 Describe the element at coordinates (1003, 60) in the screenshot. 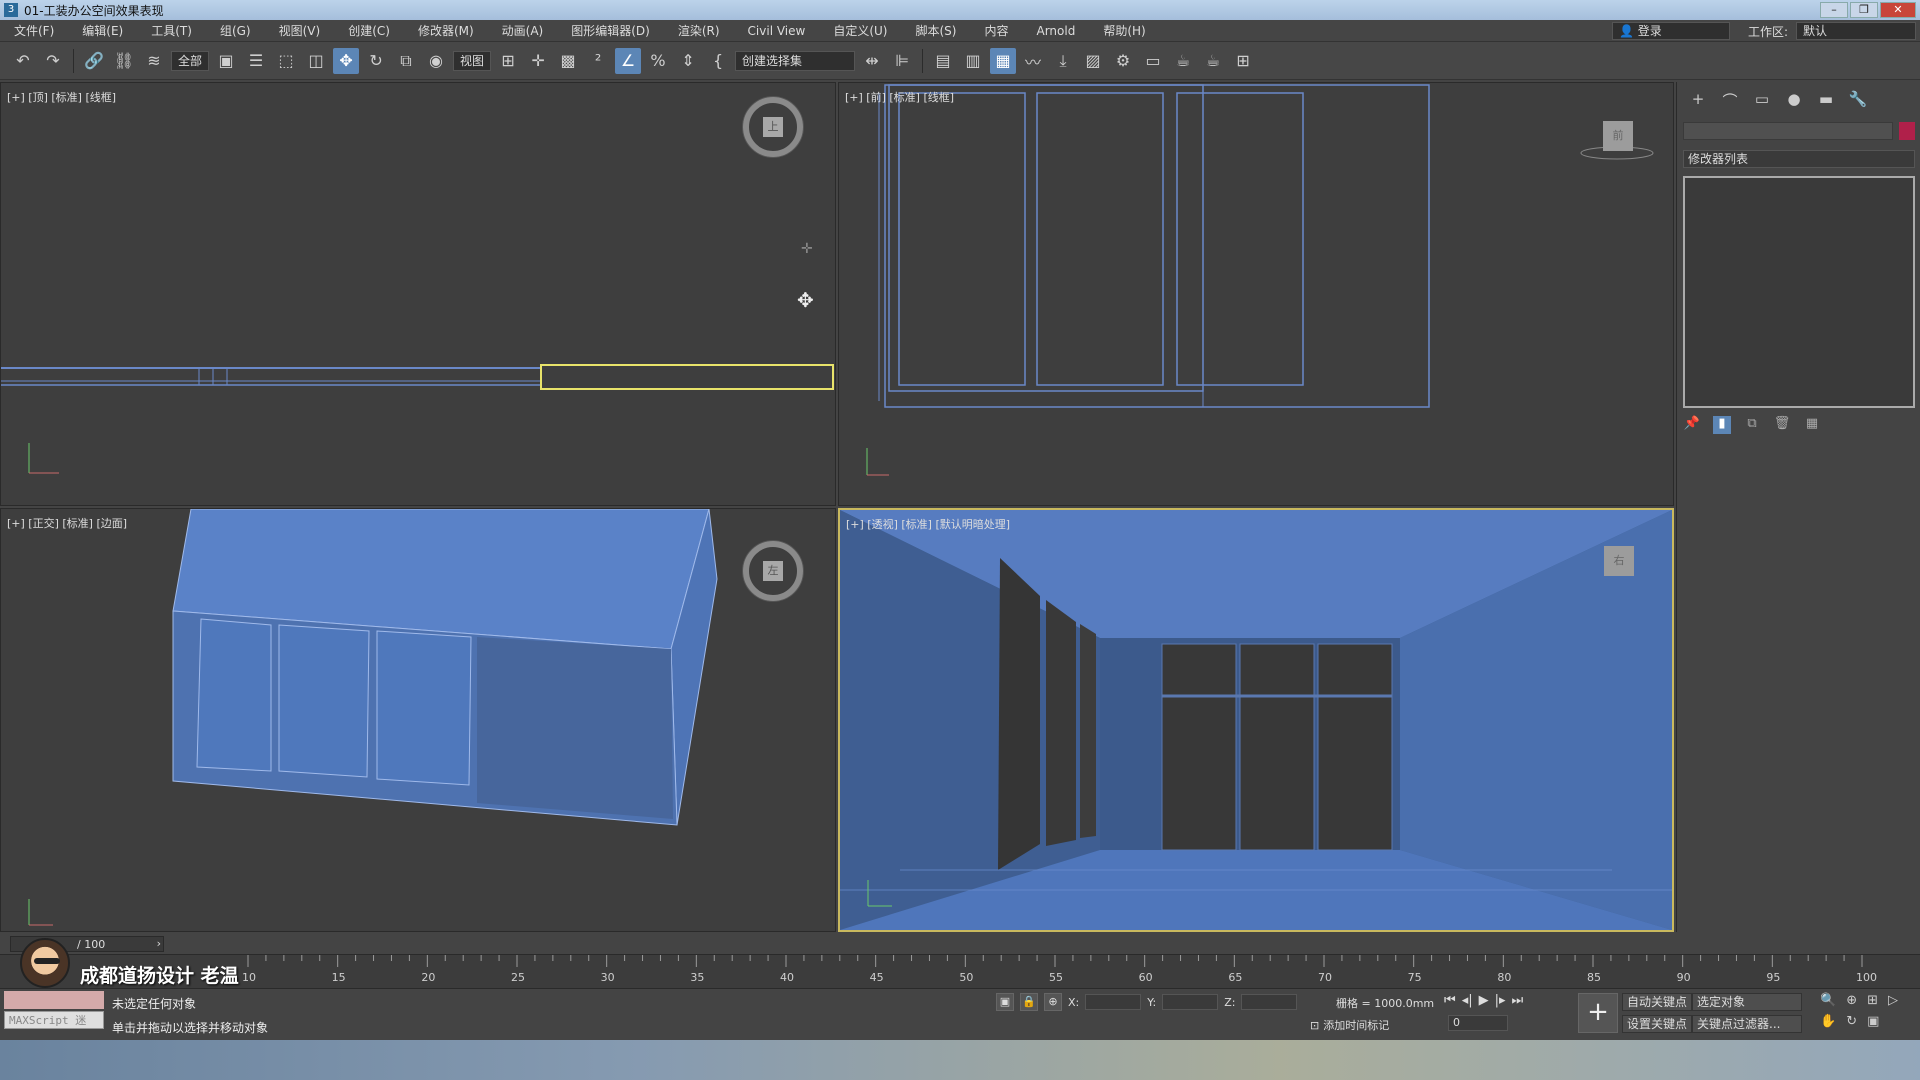

I see `scene-explorer-icon: ▦` at that location.